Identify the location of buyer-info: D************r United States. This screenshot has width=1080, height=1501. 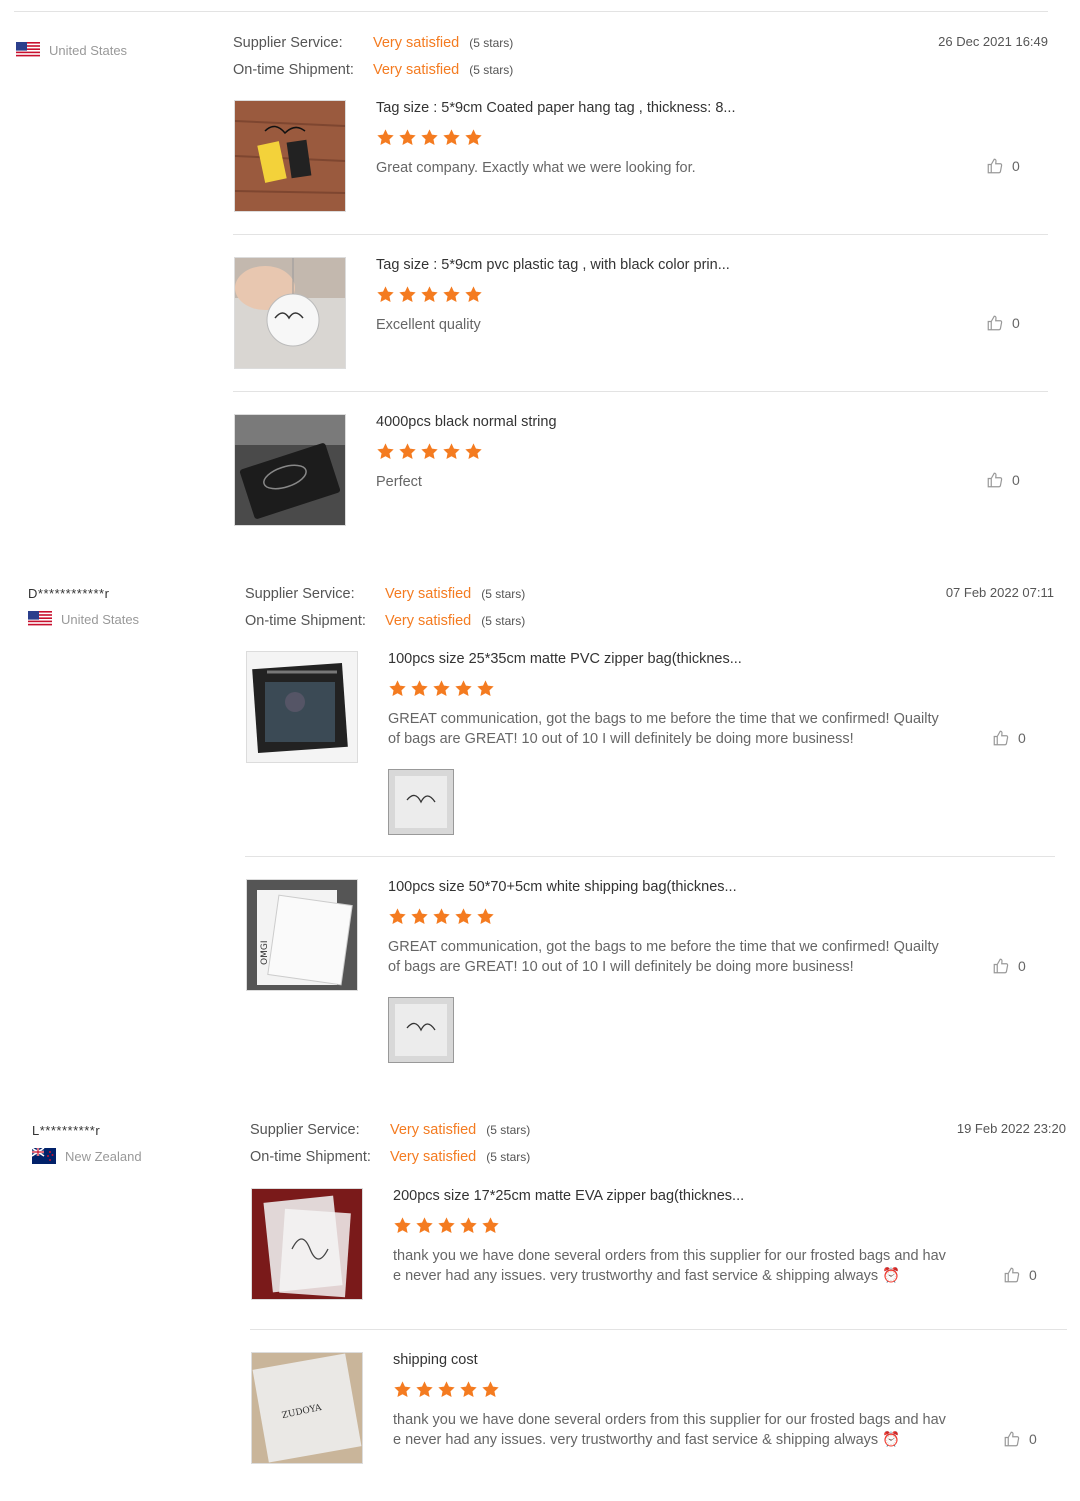
(83, 606).